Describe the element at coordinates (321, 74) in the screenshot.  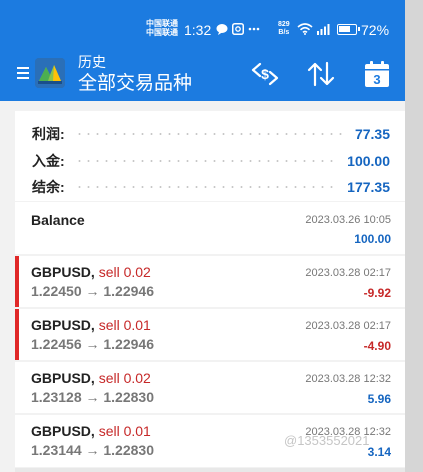
I see `sort-arrows-icon` at that location.